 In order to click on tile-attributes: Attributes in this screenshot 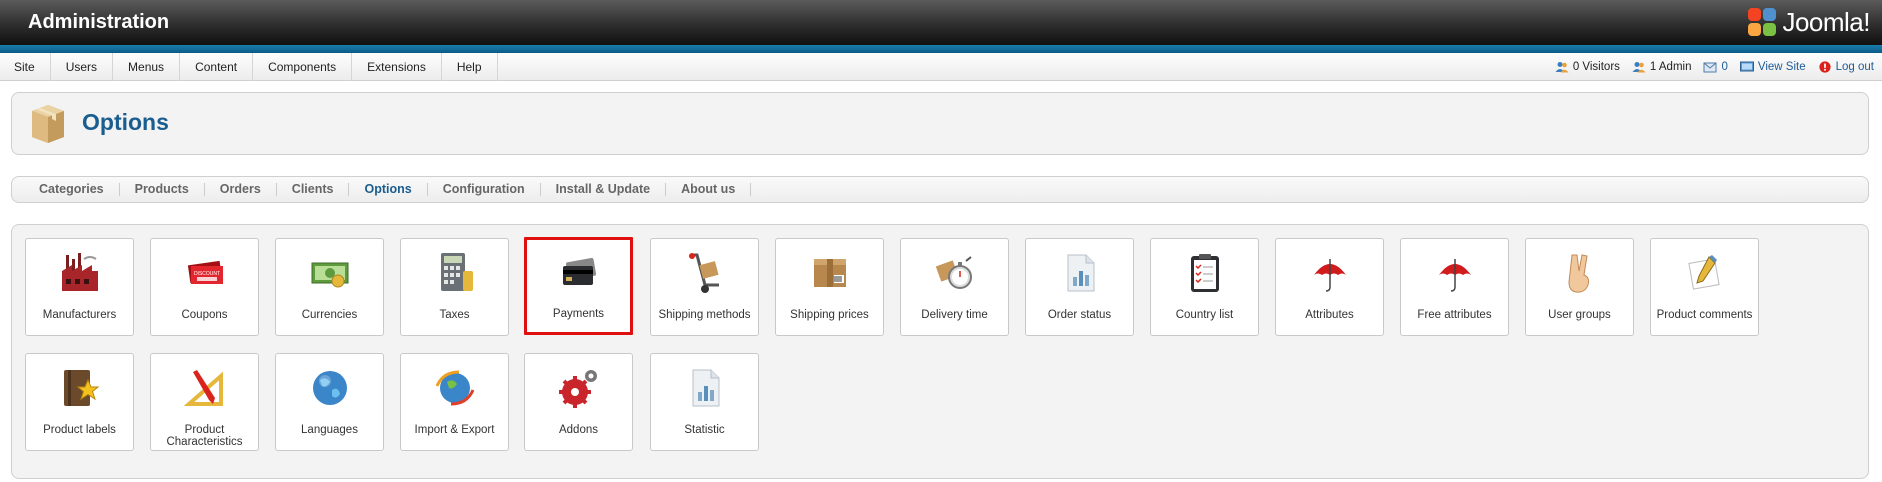, I will do `click(1329, 287)`.